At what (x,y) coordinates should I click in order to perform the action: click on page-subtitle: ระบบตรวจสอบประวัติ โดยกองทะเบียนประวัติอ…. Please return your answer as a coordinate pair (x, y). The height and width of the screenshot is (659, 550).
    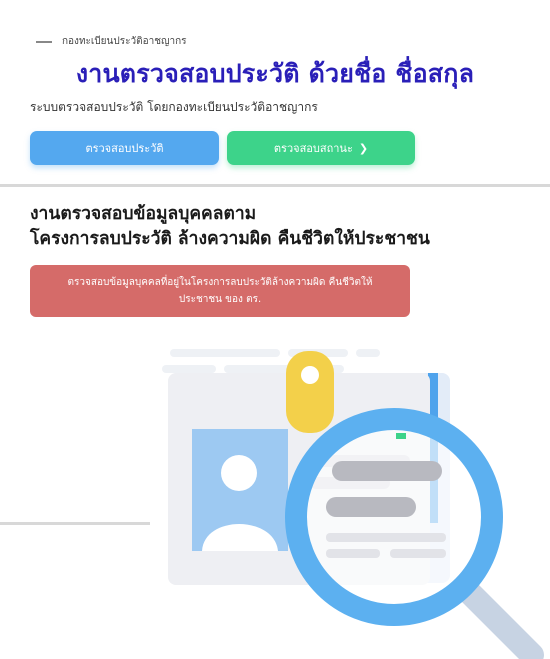
    Looking at the image, I should click on (174, 107).